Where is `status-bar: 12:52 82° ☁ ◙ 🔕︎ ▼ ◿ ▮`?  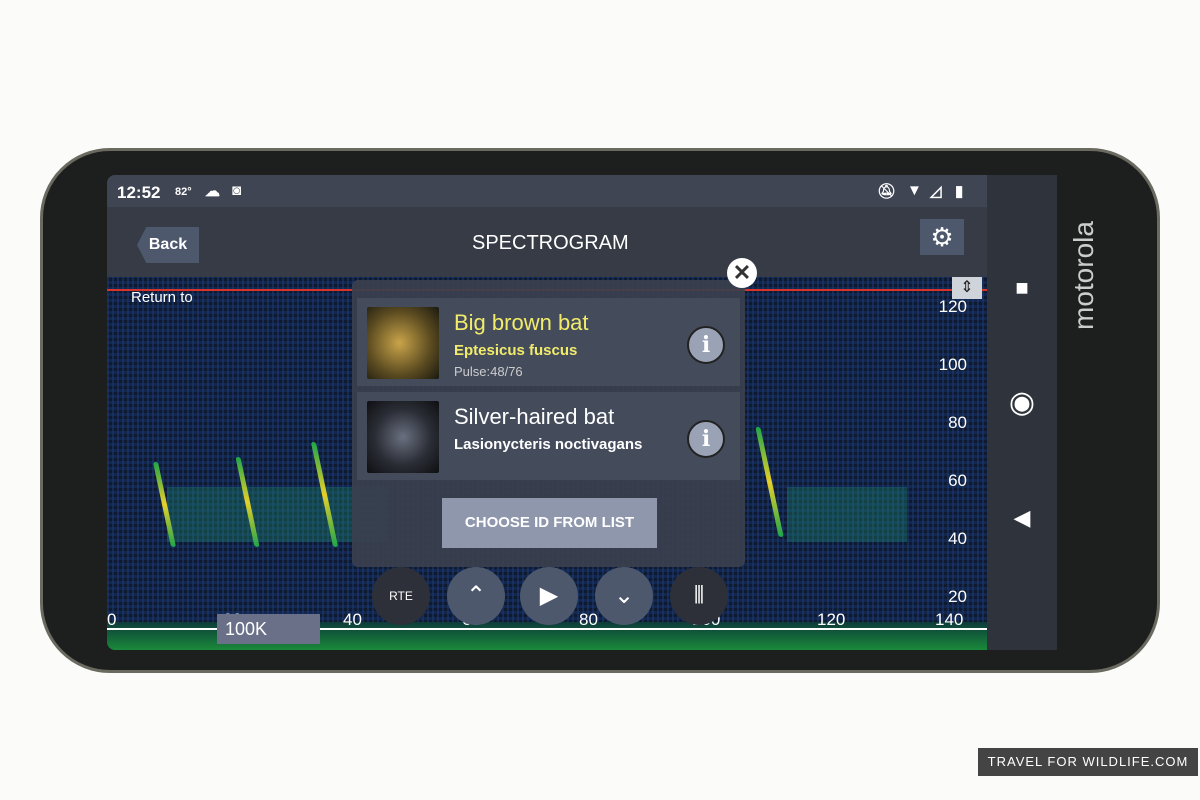
status-bar: 12:52 82° ☁ ◙ 🔕︎ ▼ ◿ ▮ is located at coordinates (547, 191).